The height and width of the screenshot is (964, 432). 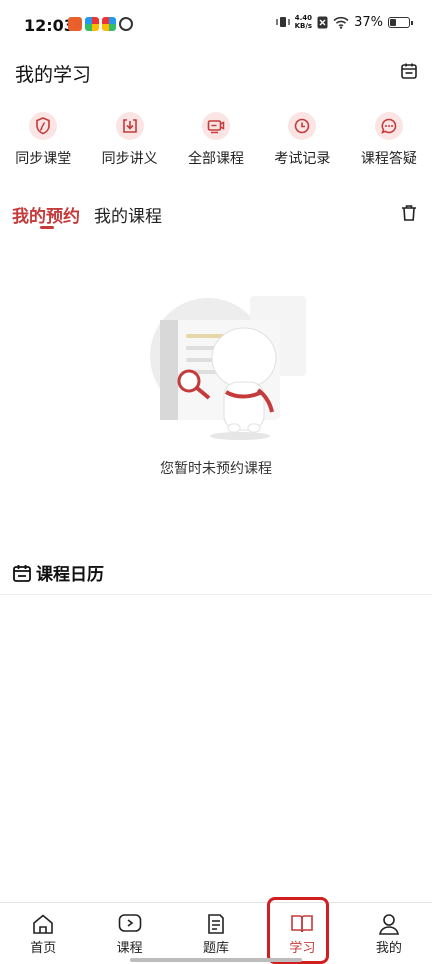 What do you see at coordinates (388, 126) in the screenshot?
I see `chat-bubble-icon` at bounding box center [388, 126].